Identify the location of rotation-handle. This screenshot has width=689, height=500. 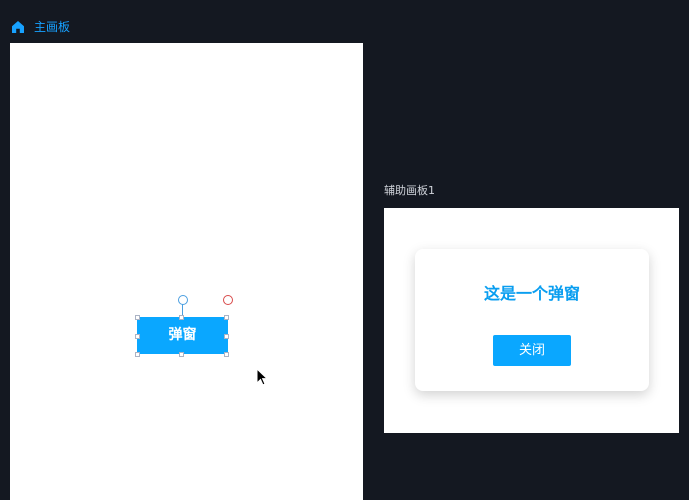
(183, 300).